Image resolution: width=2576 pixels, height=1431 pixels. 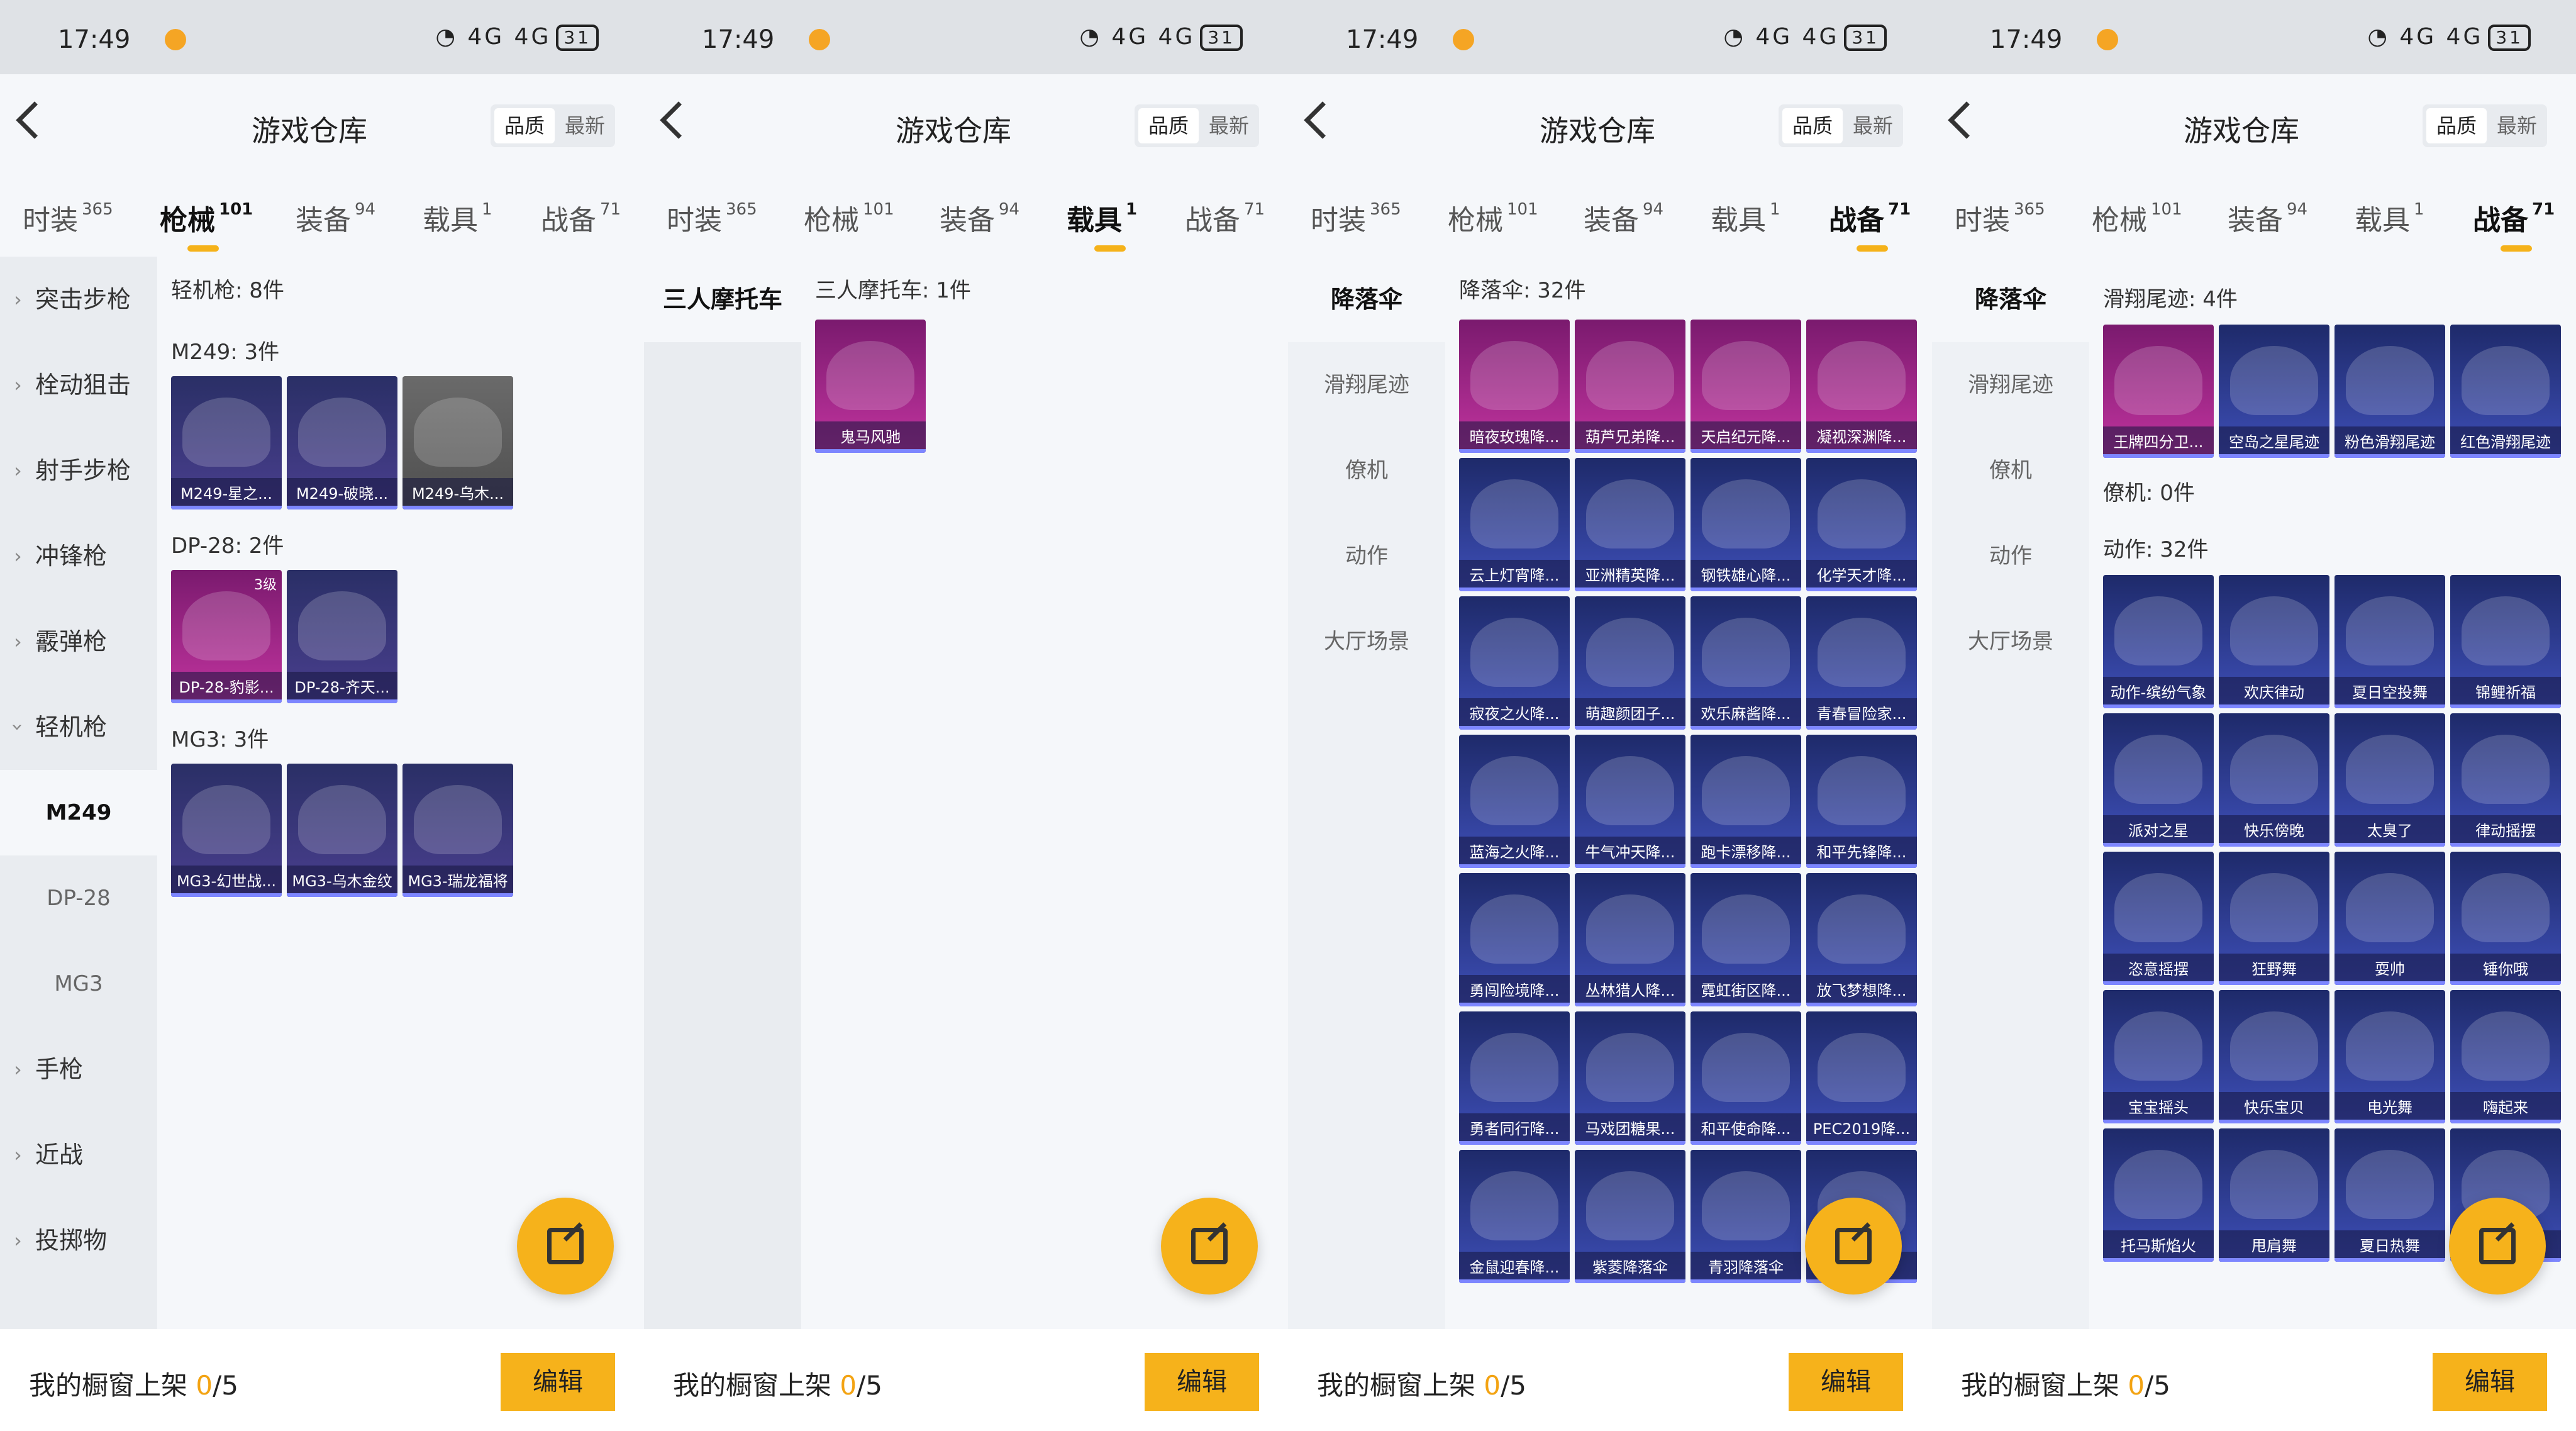 I want to click on item-card: 宝宝摇头, so click(x=2158, y=1056).